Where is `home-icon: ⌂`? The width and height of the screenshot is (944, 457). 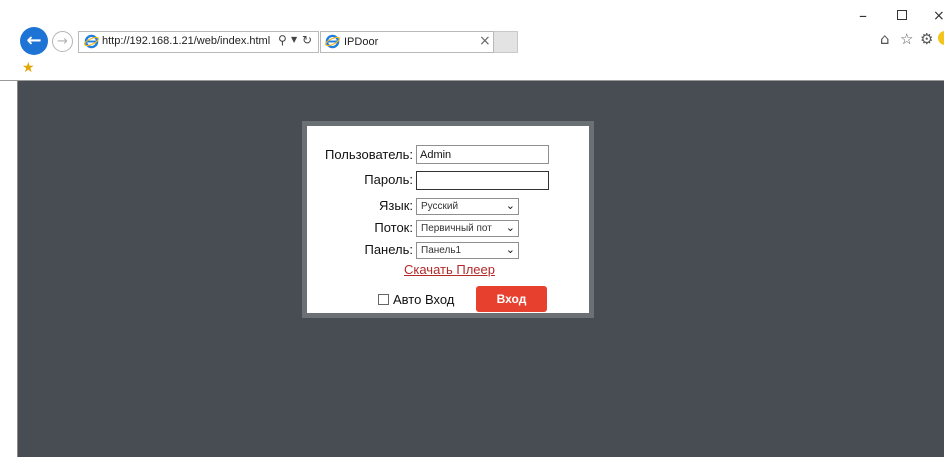
home-icon: ⌂ is located at coordinates (885, 39).